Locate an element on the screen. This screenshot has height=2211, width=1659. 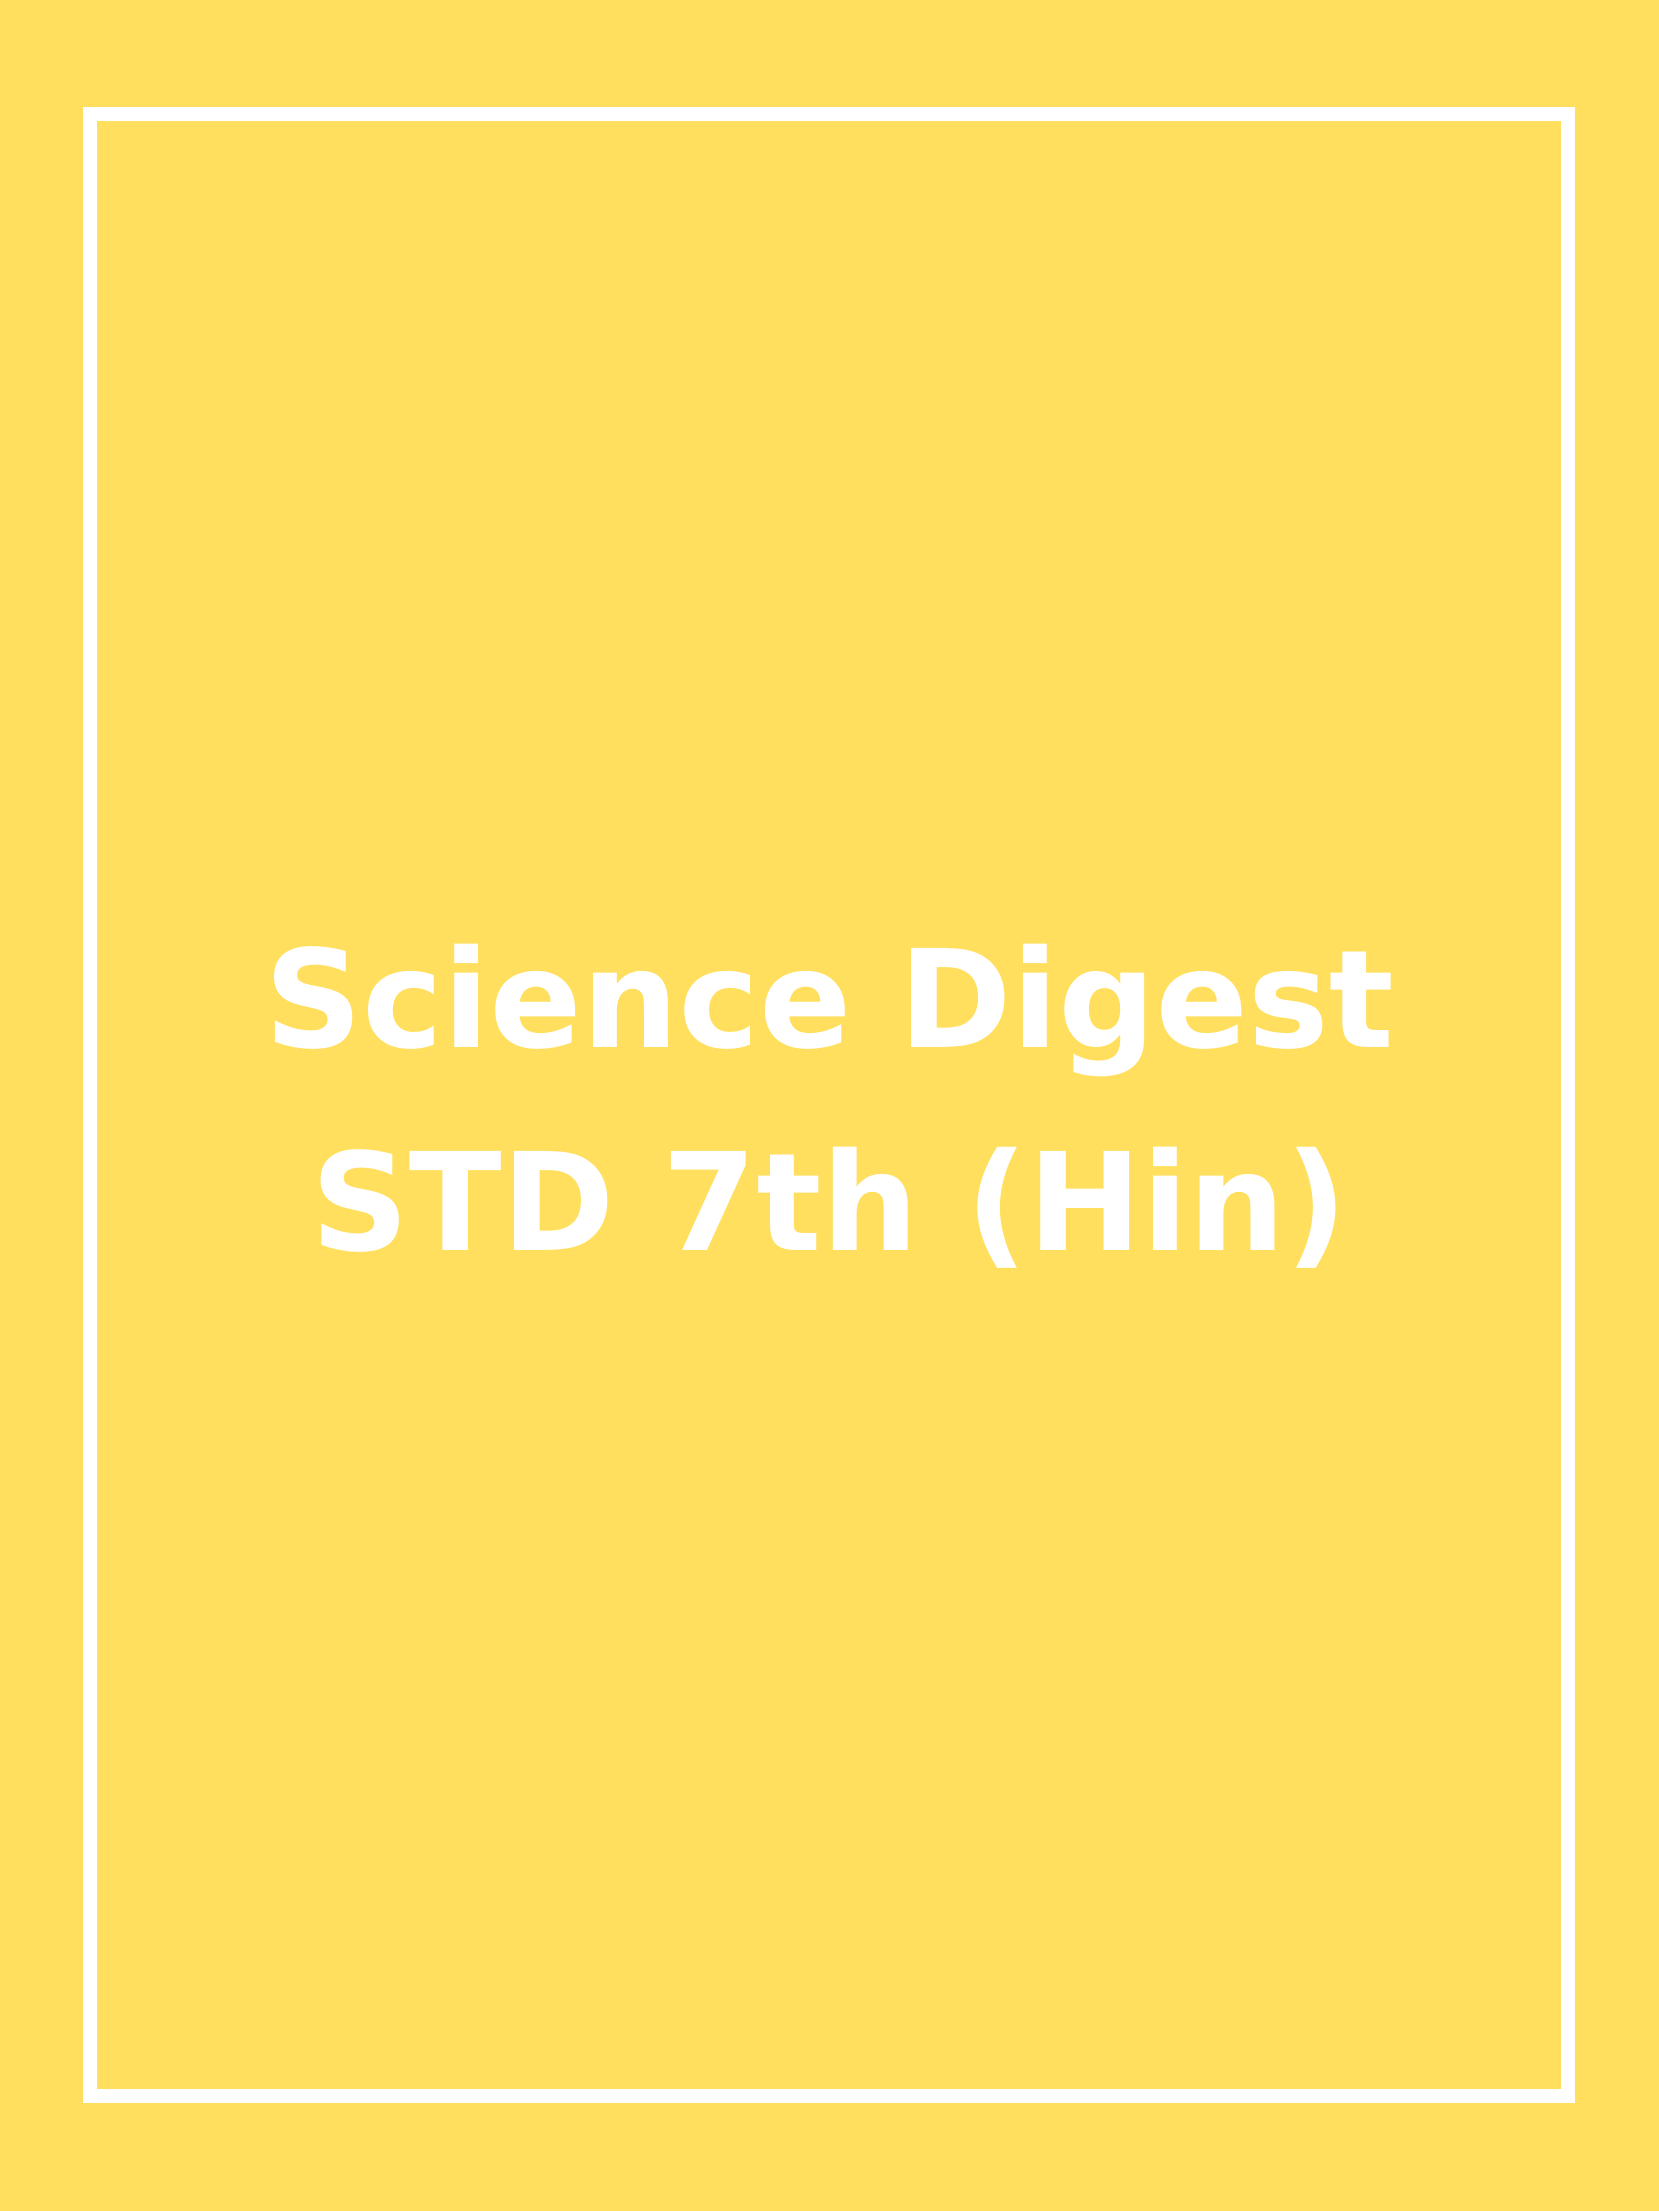
cover-title-line-1: Science Digest is located at coordinates (829, 1001).